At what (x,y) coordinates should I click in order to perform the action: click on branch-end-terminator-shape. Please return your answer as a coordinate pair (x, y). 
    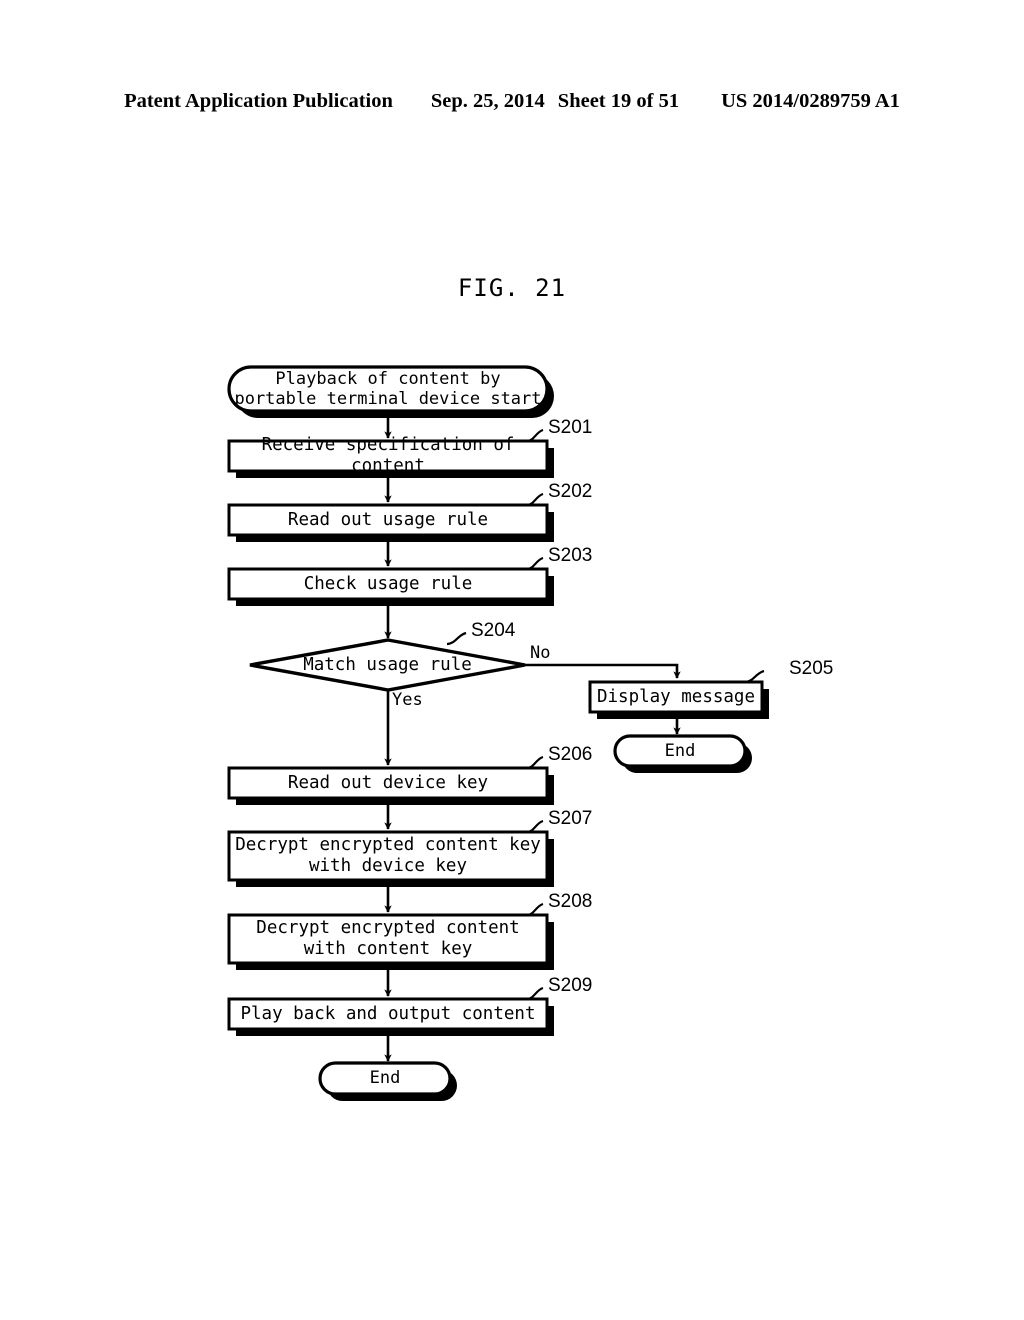
    Looking at the image, I should click on (680, 751).